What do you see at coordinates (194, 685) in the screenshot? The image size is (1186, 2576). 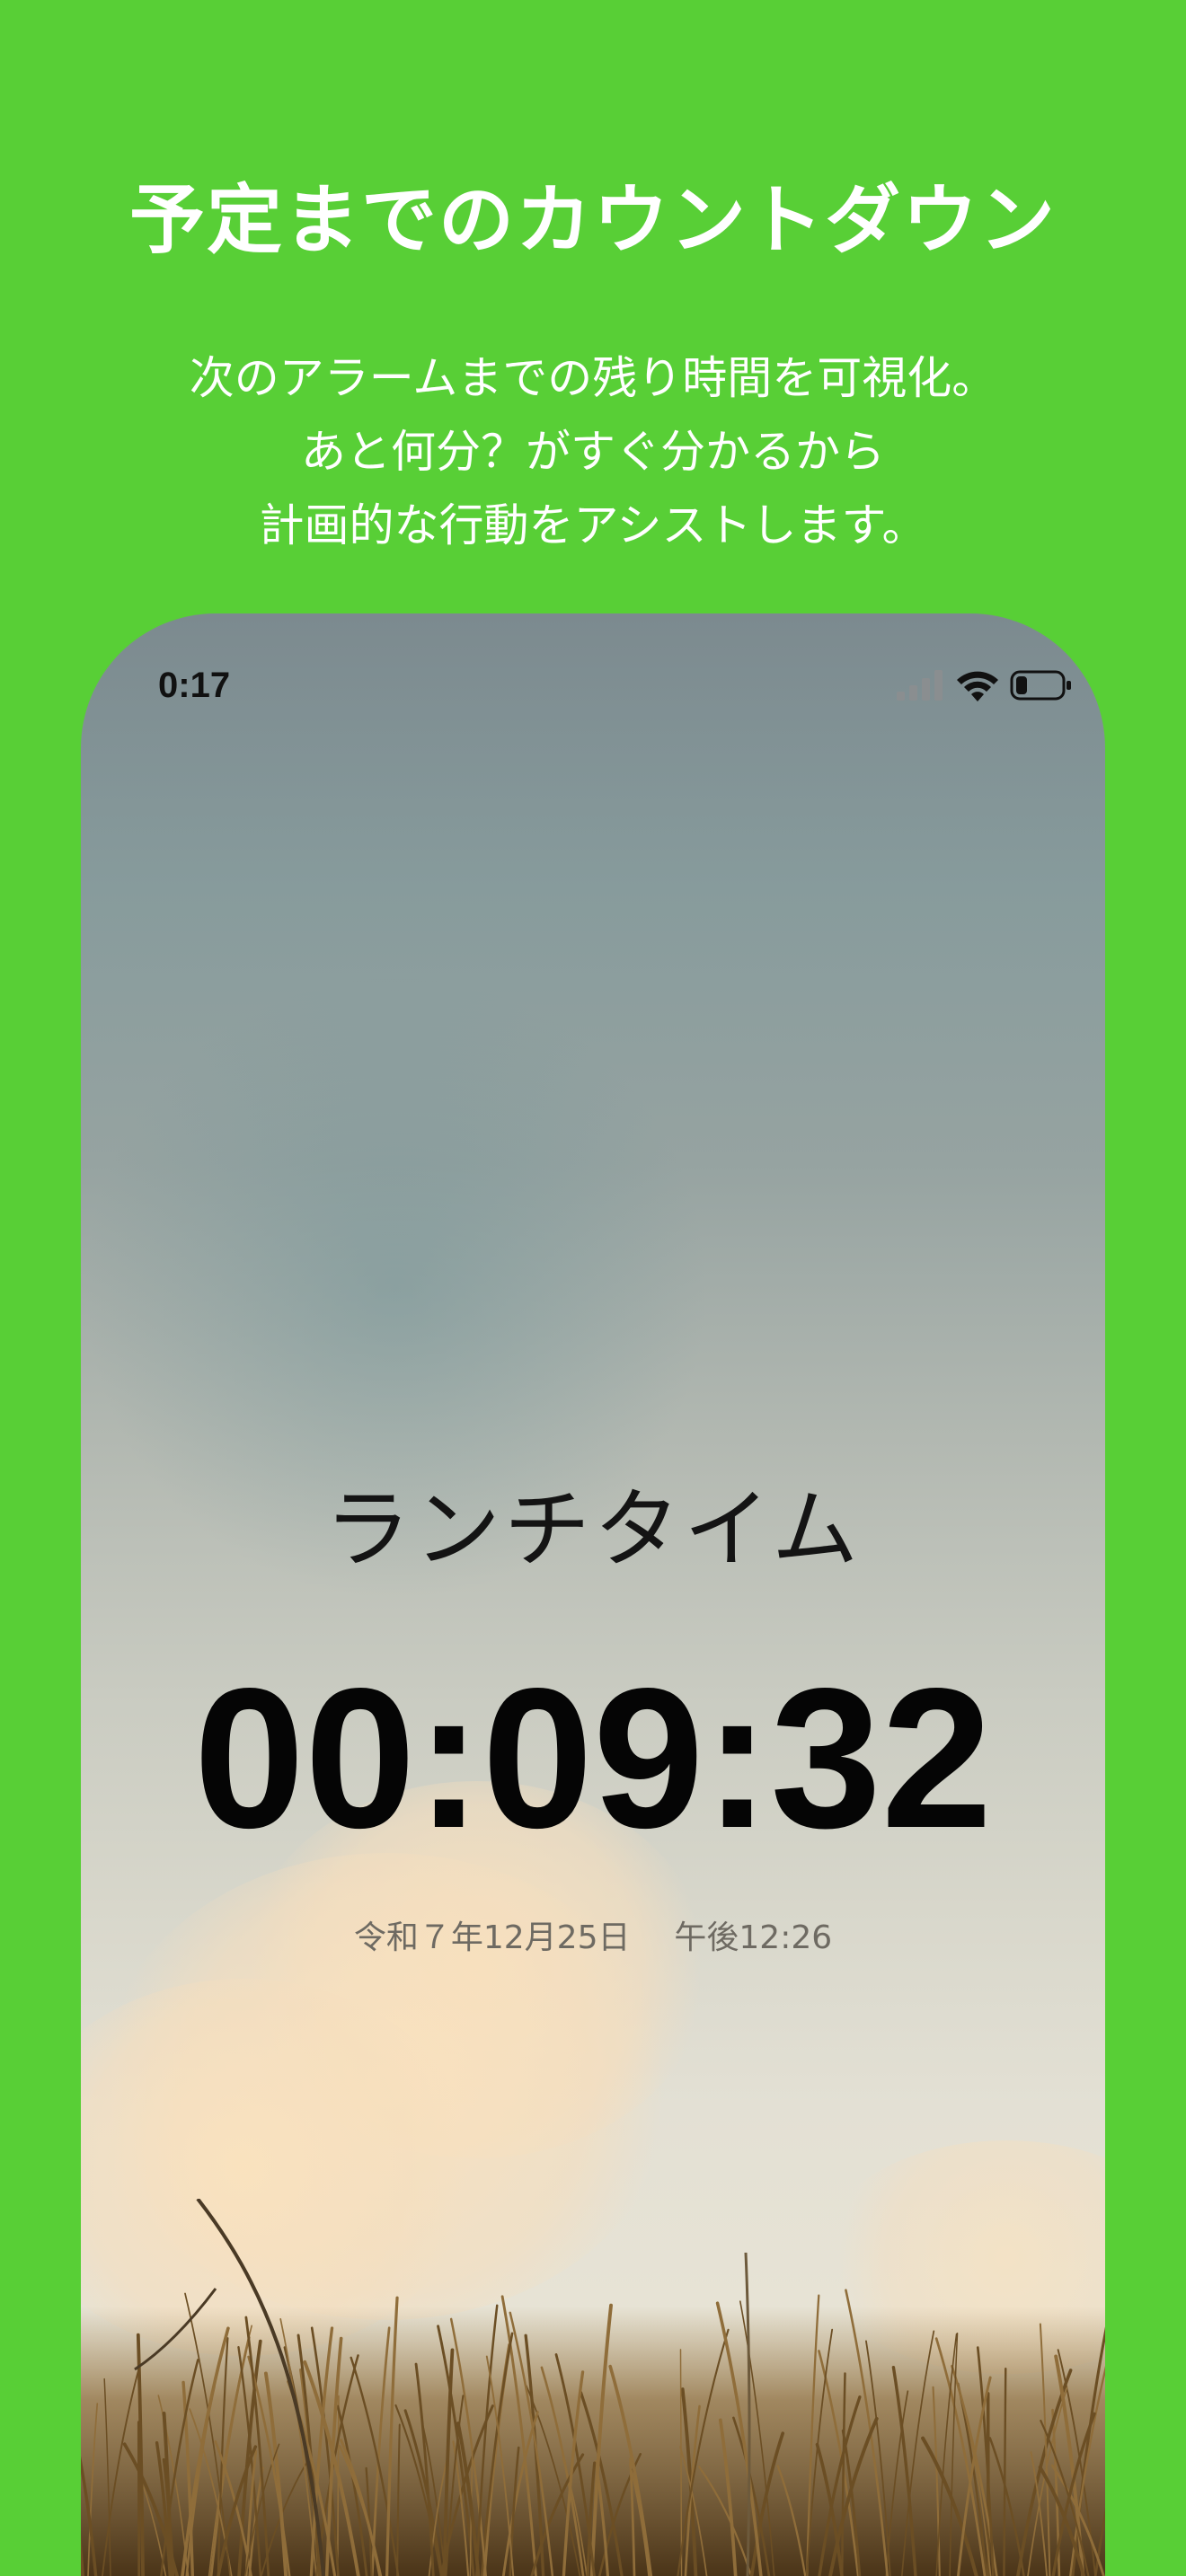 I see `status-time: 0:17` at bounding box center [194, 685].